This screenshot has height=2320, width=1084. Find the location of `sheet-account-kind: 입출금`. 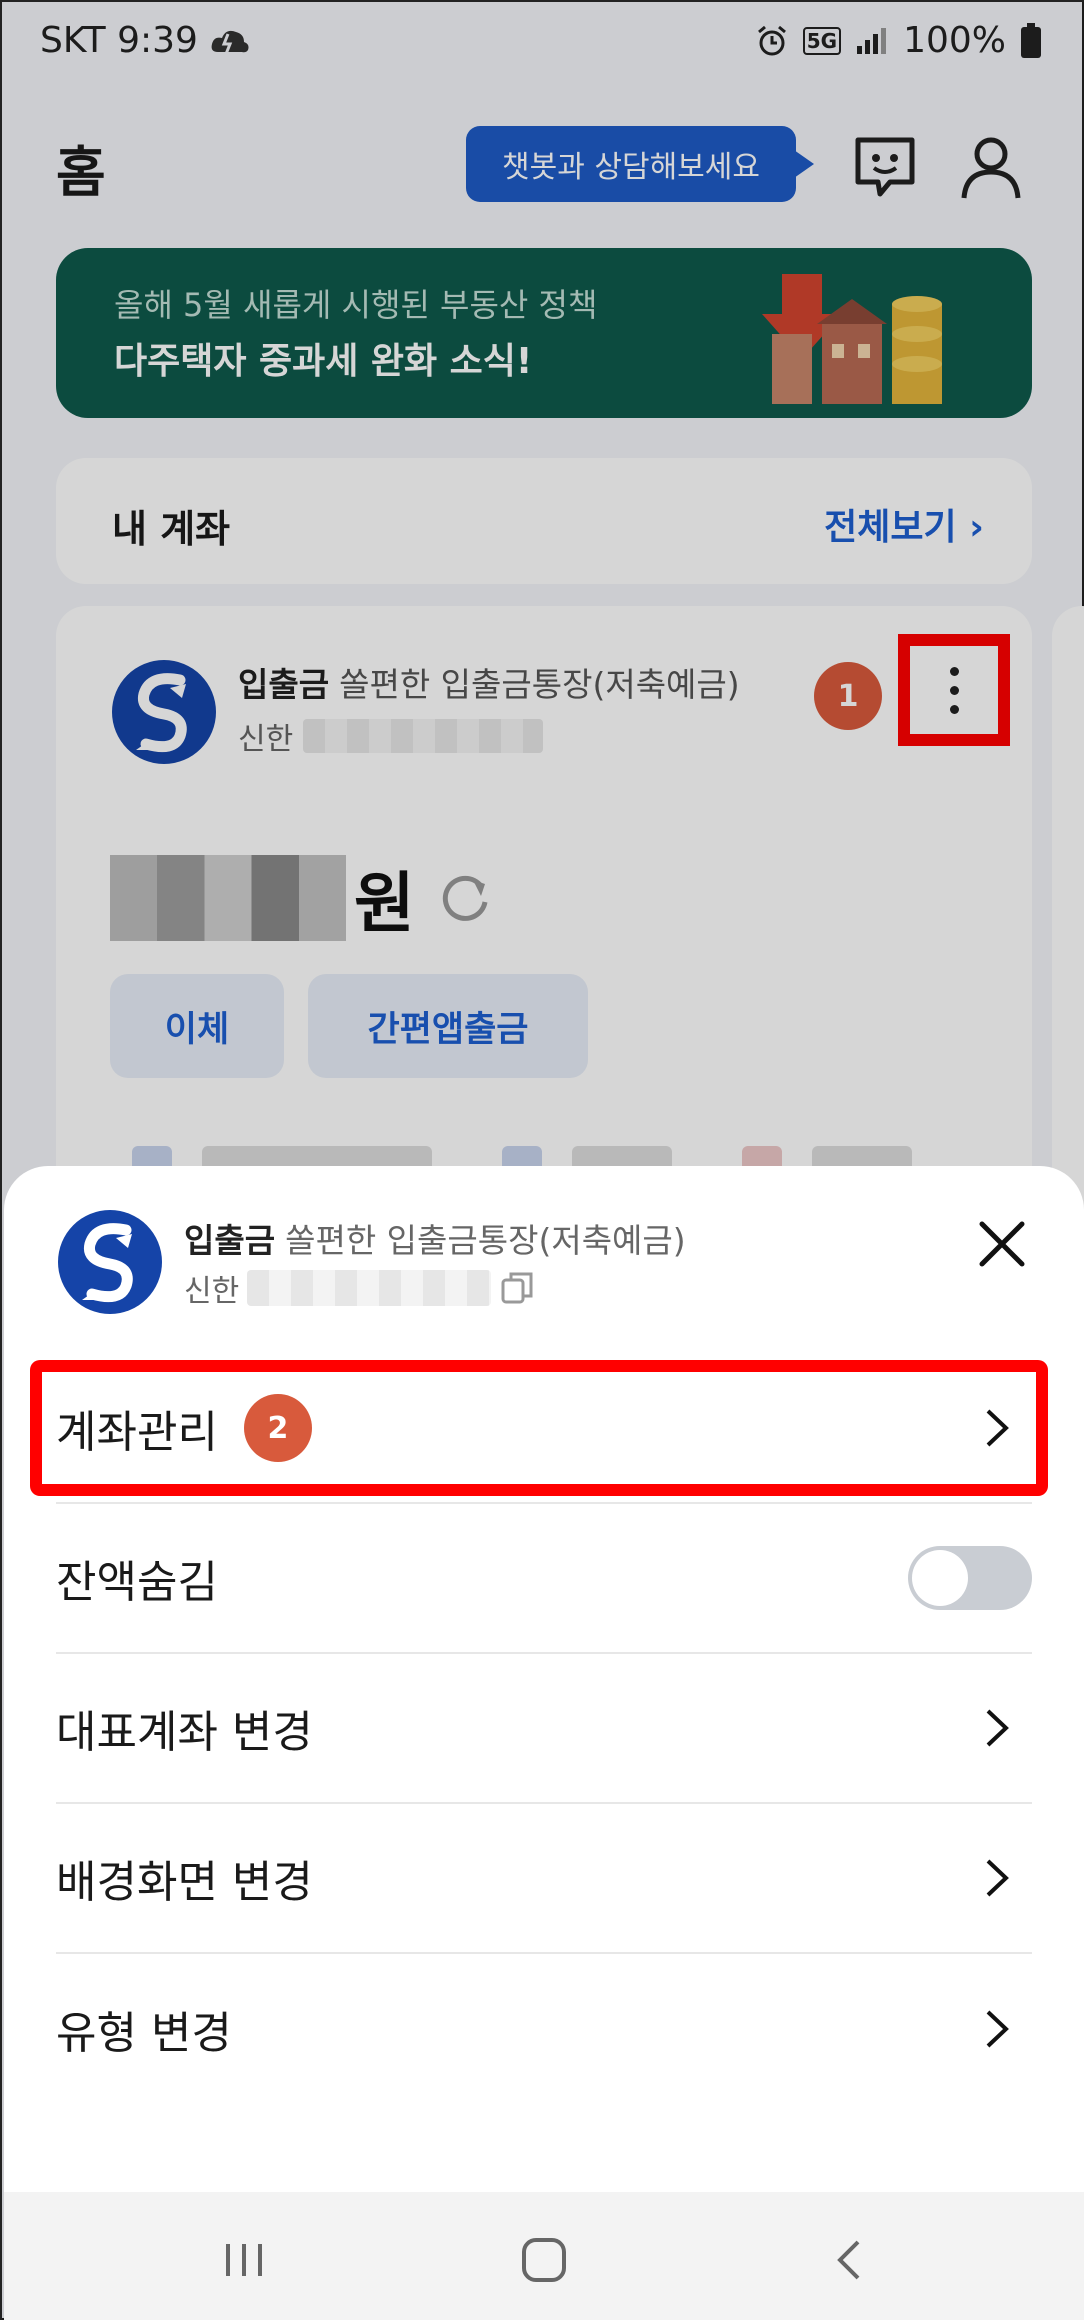

sheet-account-kind: 입출금 is located at coordinates (230, 1240).